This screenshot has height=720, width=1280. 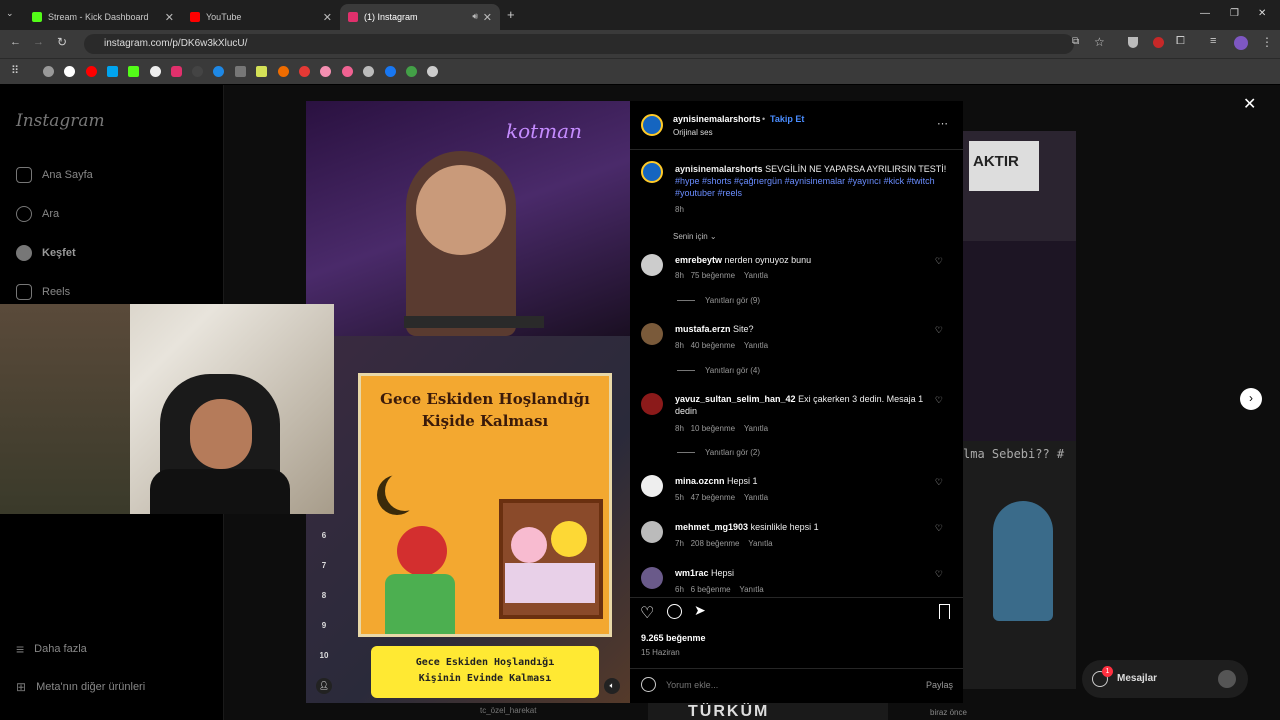 What do you see at coordinates (1133, 42) in the screenshot?
I see `shield-icon` at bounding box center [1133, 42].